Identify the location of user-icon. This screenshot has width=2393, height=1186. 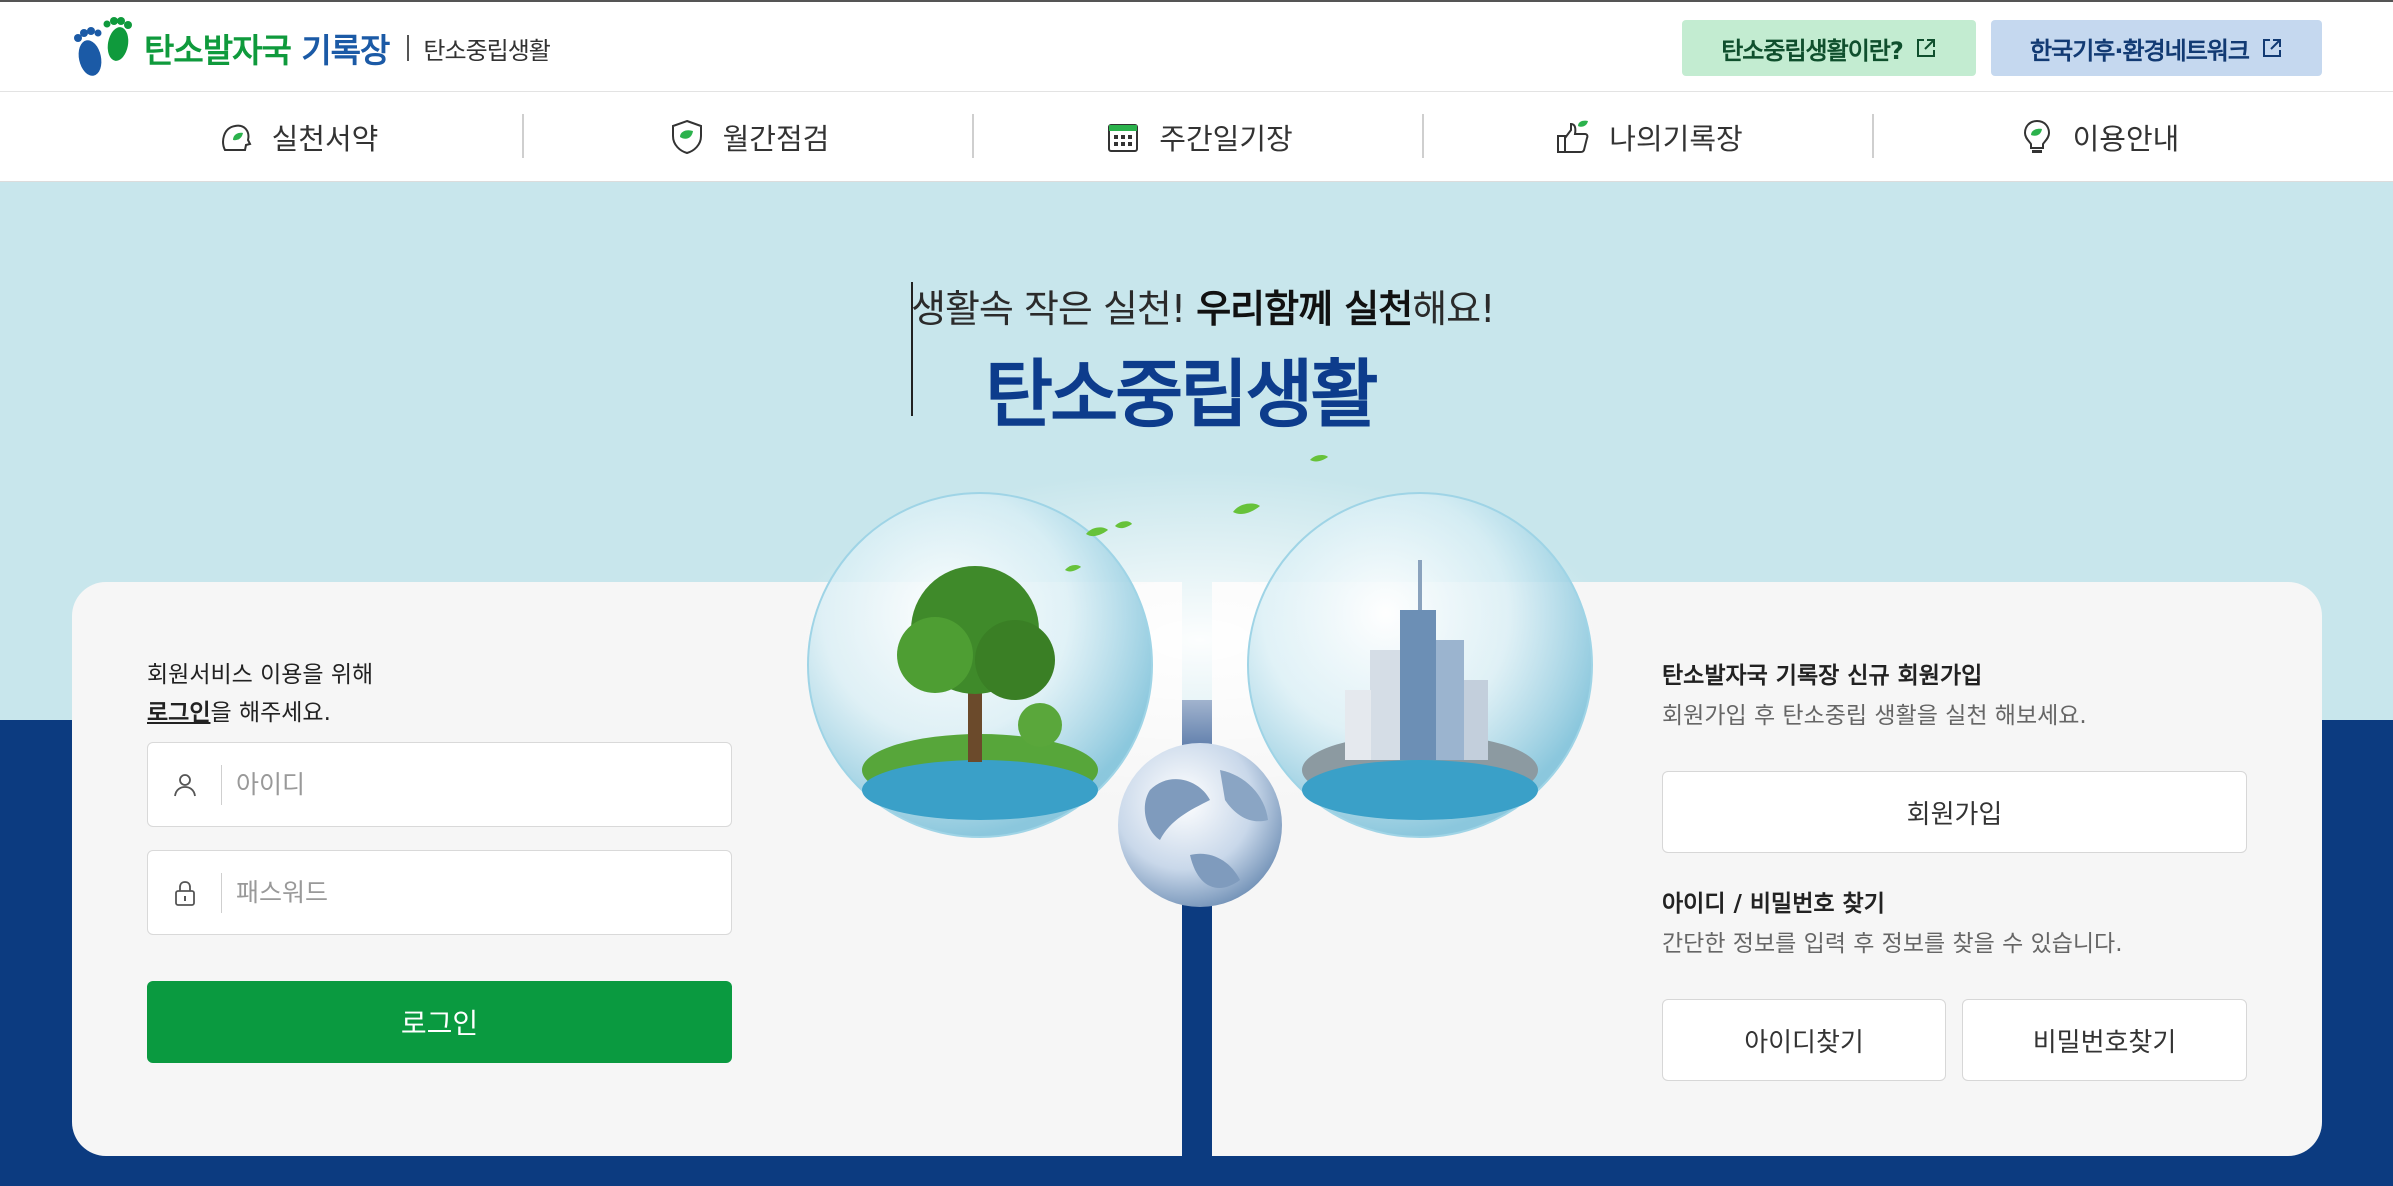
(185, 784).